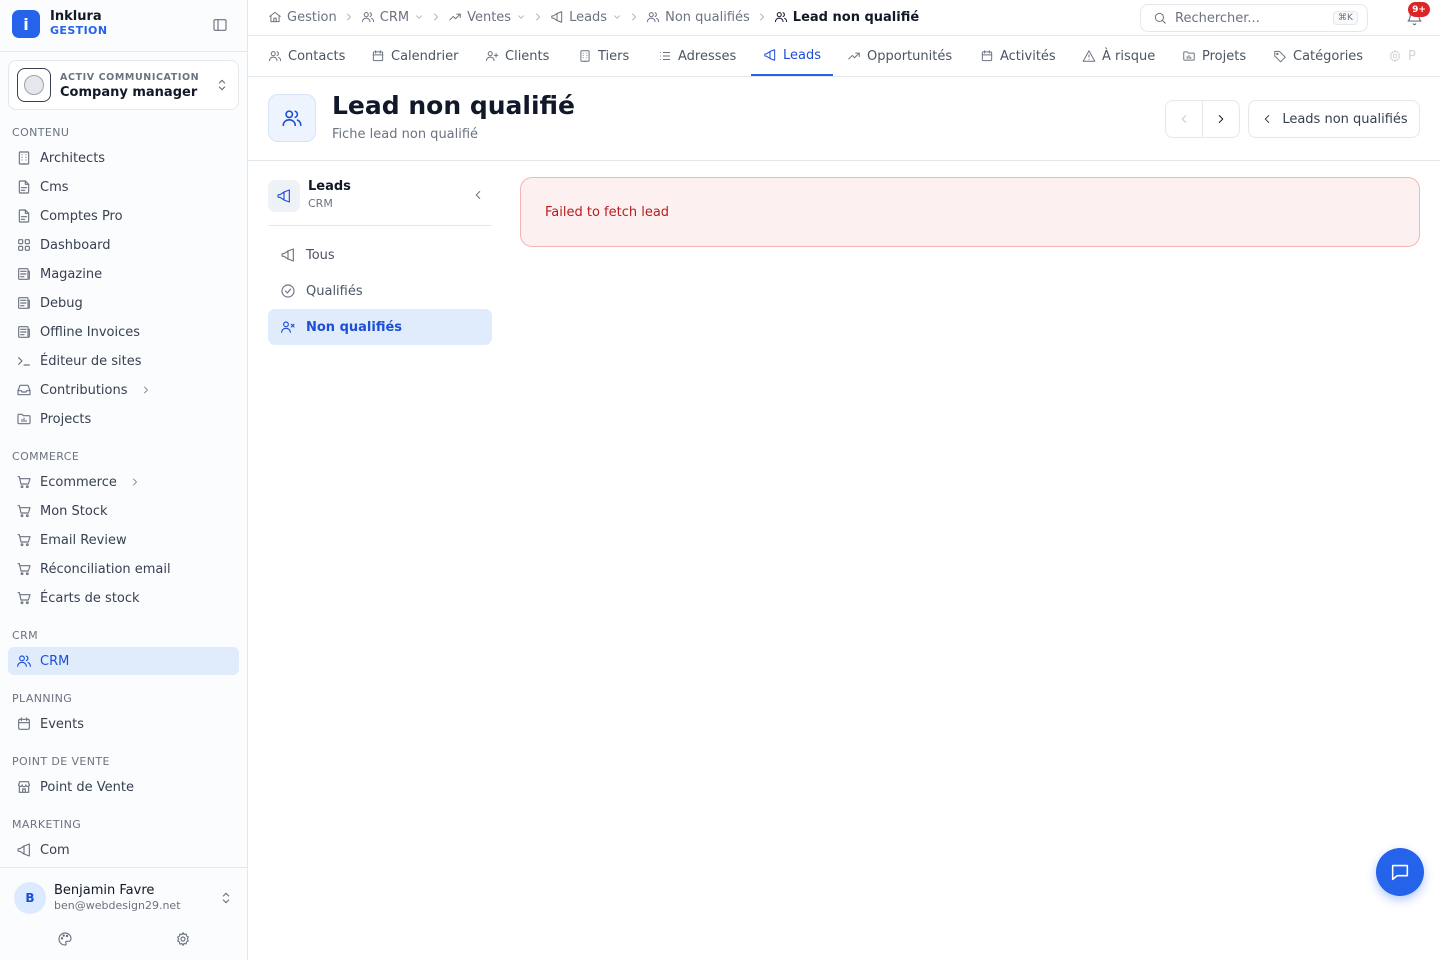 This screenshot has width=1440, height=960. I want to click on tab-label: Calendrier, so click(425, 56).